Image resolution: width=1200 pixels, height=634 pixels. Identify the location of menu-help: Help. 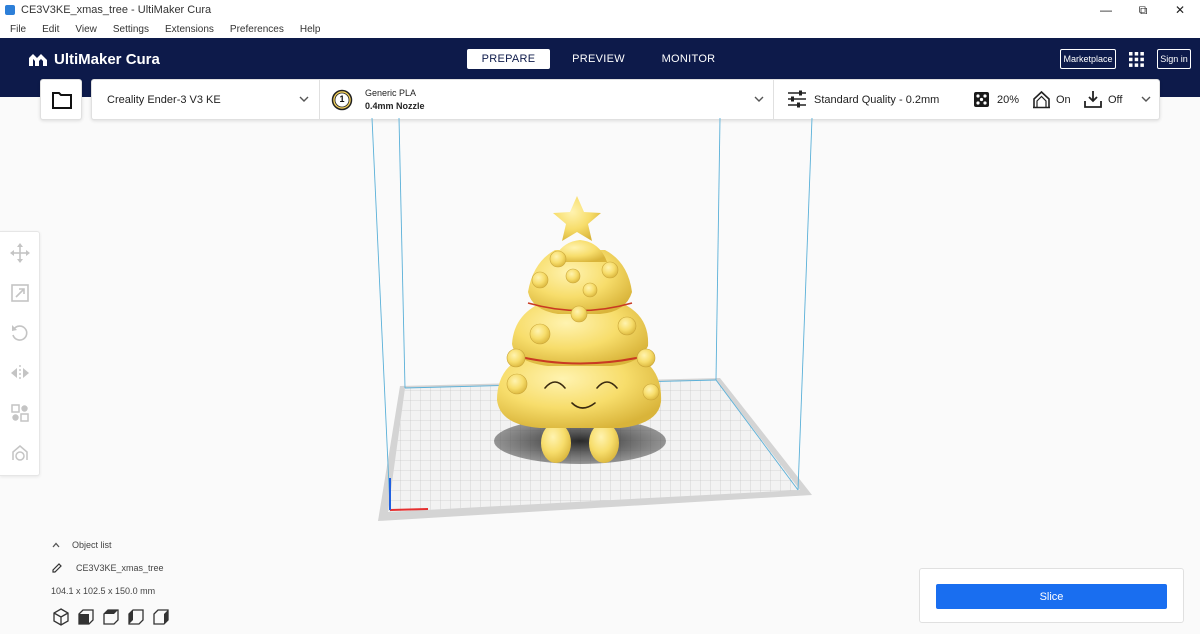
(310, 29).